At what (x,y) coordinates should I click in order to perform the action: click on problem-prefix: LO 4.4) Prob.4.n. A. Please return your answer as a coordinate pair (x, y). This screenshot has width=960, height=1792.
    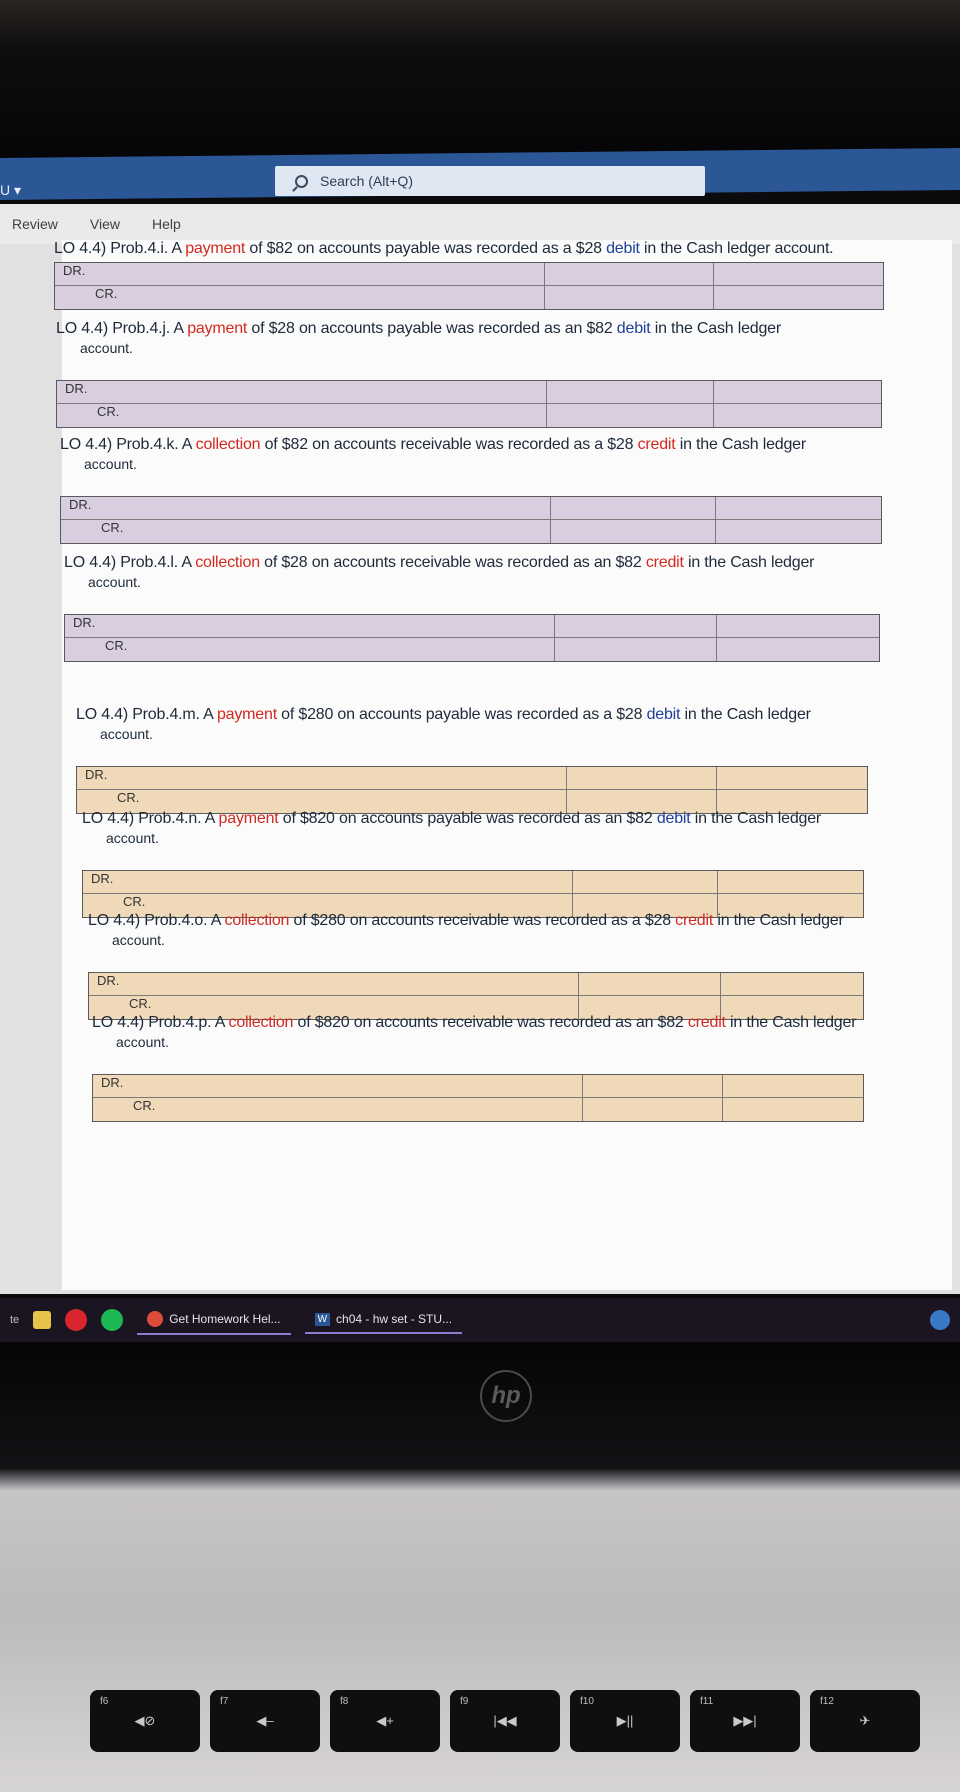
    Looking at the image, I should click on (150, 818).